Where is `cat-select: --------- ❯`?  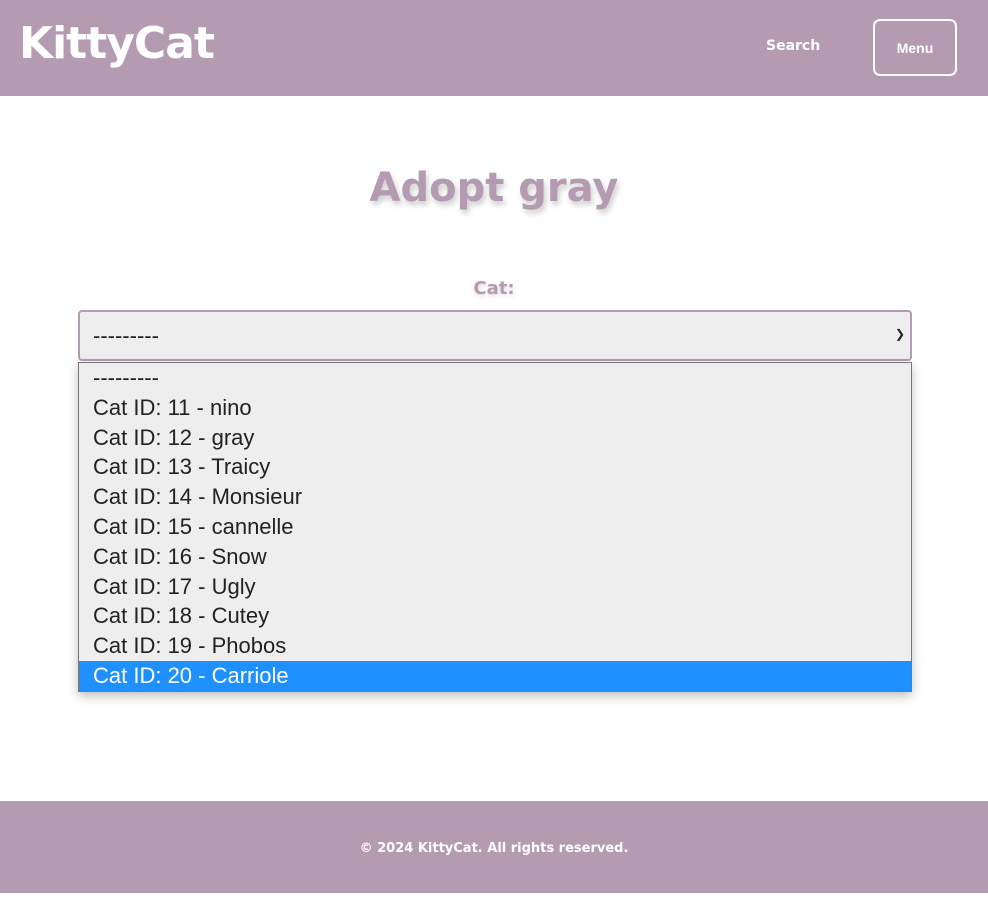 cat-select: --------- ❯ is located at coordinates (495, 335).